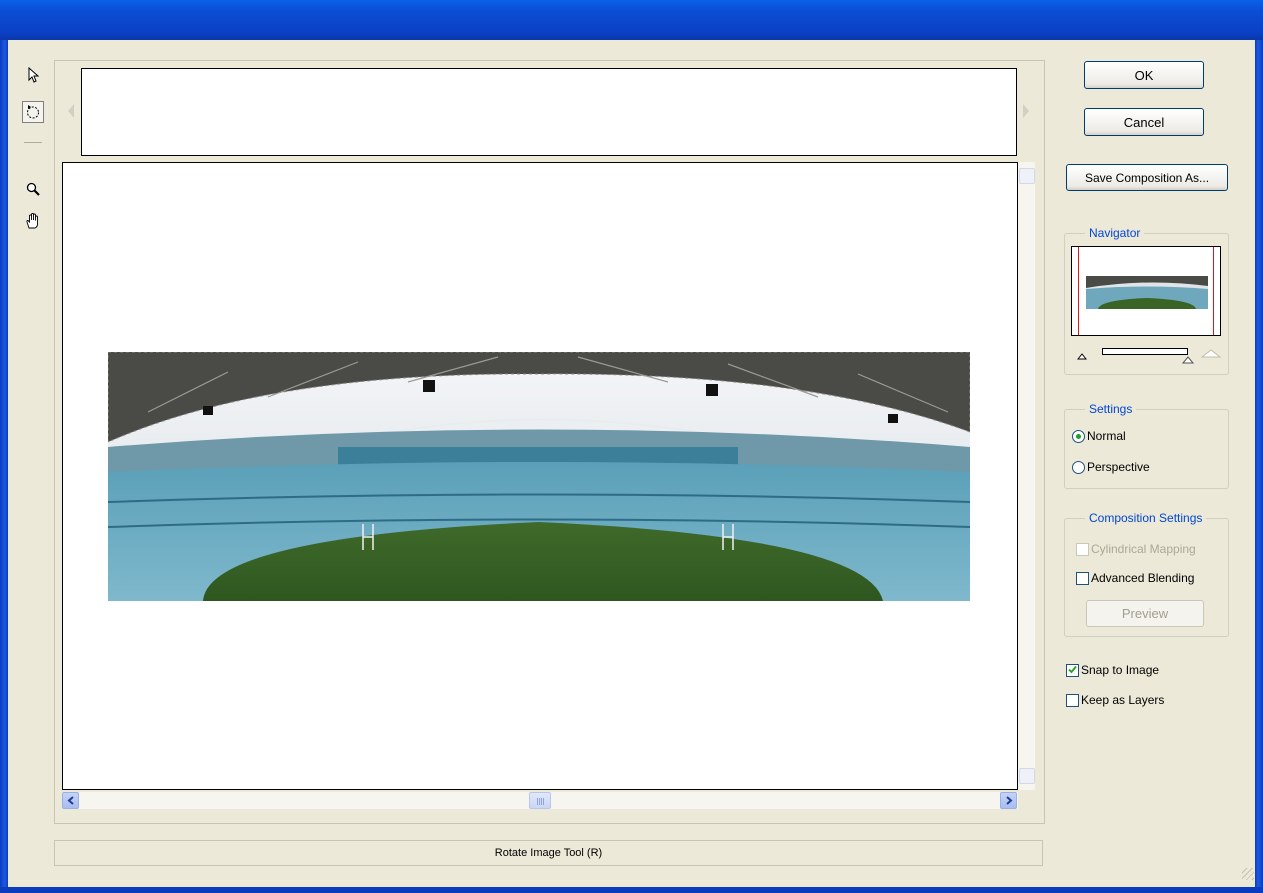 The width and height of the screenshot is (1263, 893). Describe the element at coordinates (1145, 351) in the screenshot. I see `zoom-slider-track` at that location.